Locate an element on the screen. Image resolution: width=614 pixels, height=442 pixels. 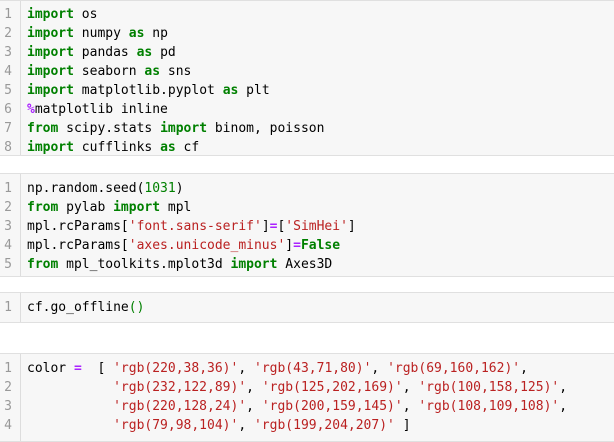
code-token: 1031 is located at coordinates (160, 188).